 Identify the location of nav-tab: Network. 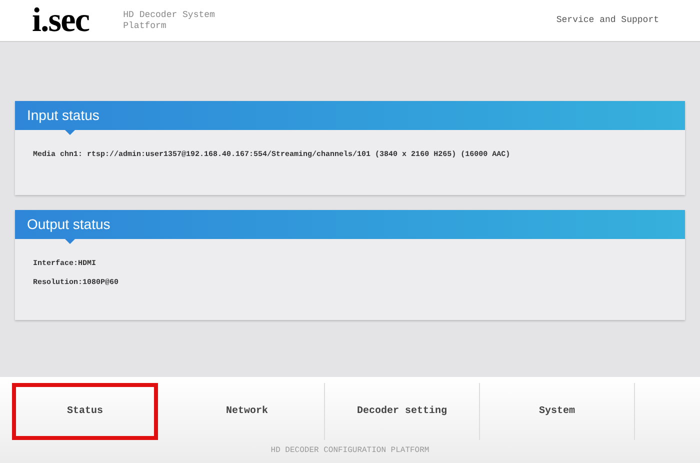
(247, 411).